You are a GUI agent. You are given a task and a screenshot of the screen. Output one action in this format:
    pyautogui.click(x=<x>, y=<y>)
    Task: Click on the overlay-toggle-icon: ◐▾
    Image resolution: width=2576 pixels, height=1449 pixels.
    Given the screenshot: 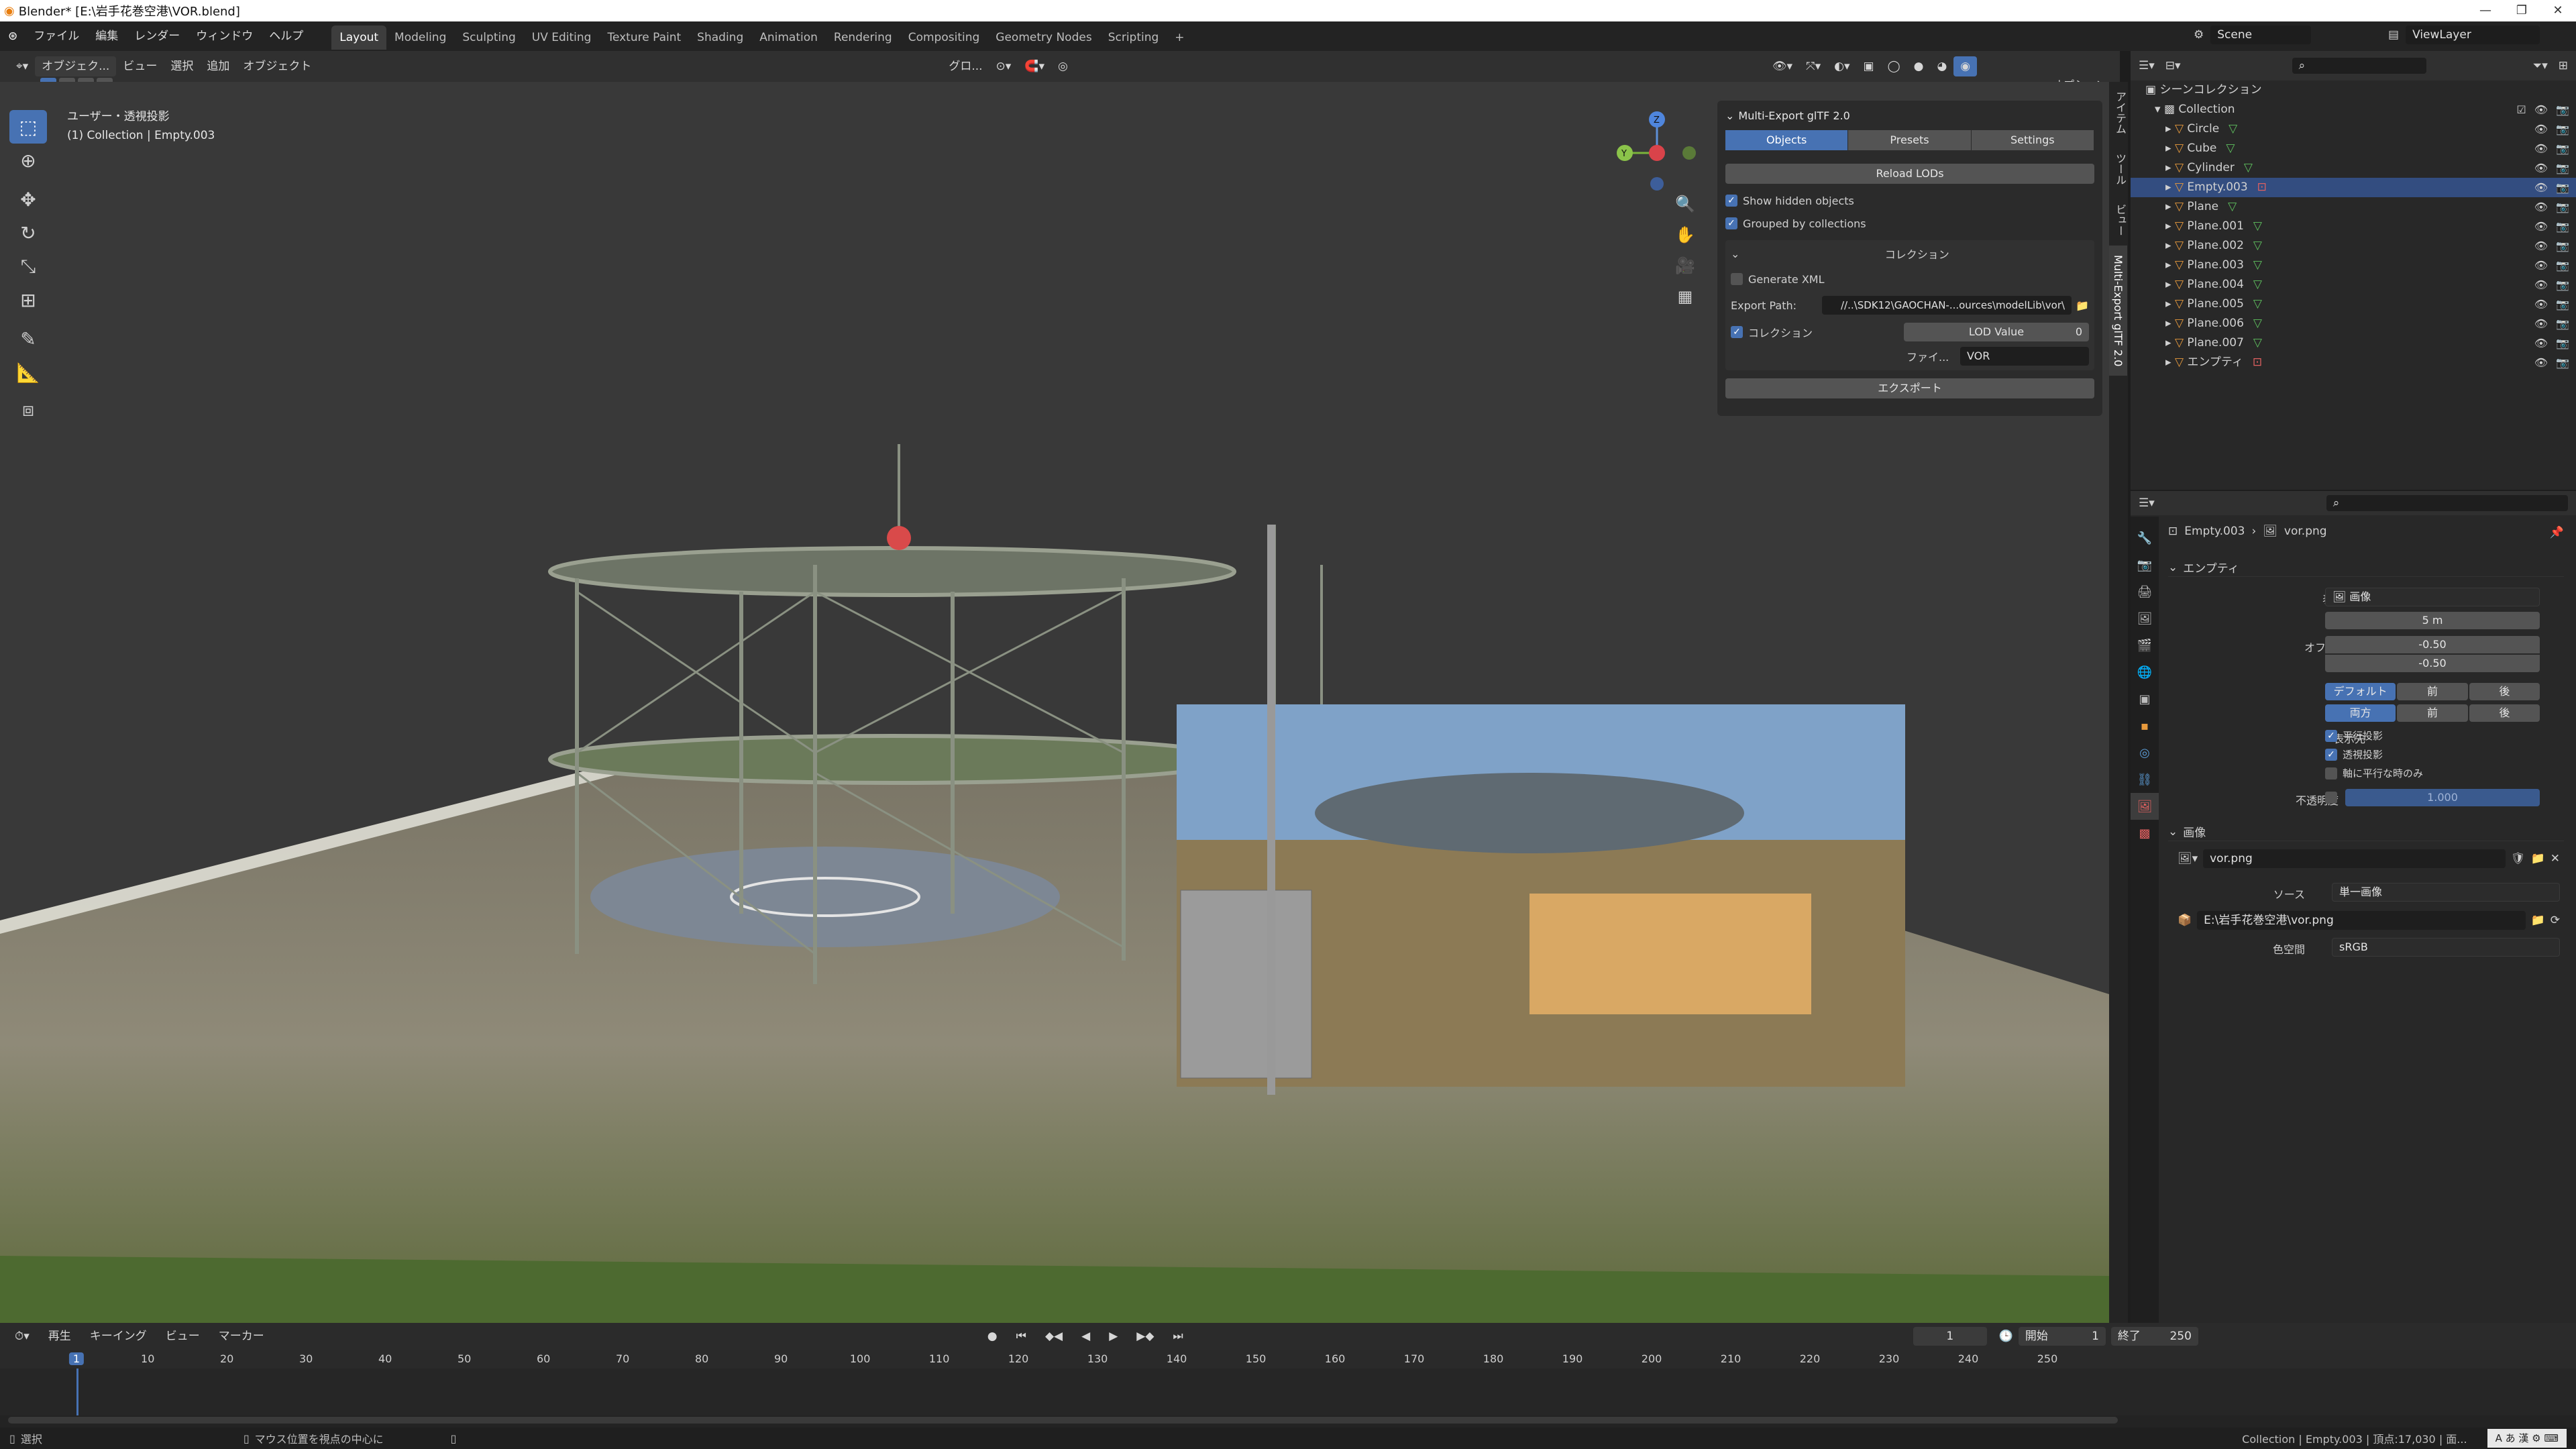 What is the action you would take?
    pyautogui.click(x=1841, y=66)
    